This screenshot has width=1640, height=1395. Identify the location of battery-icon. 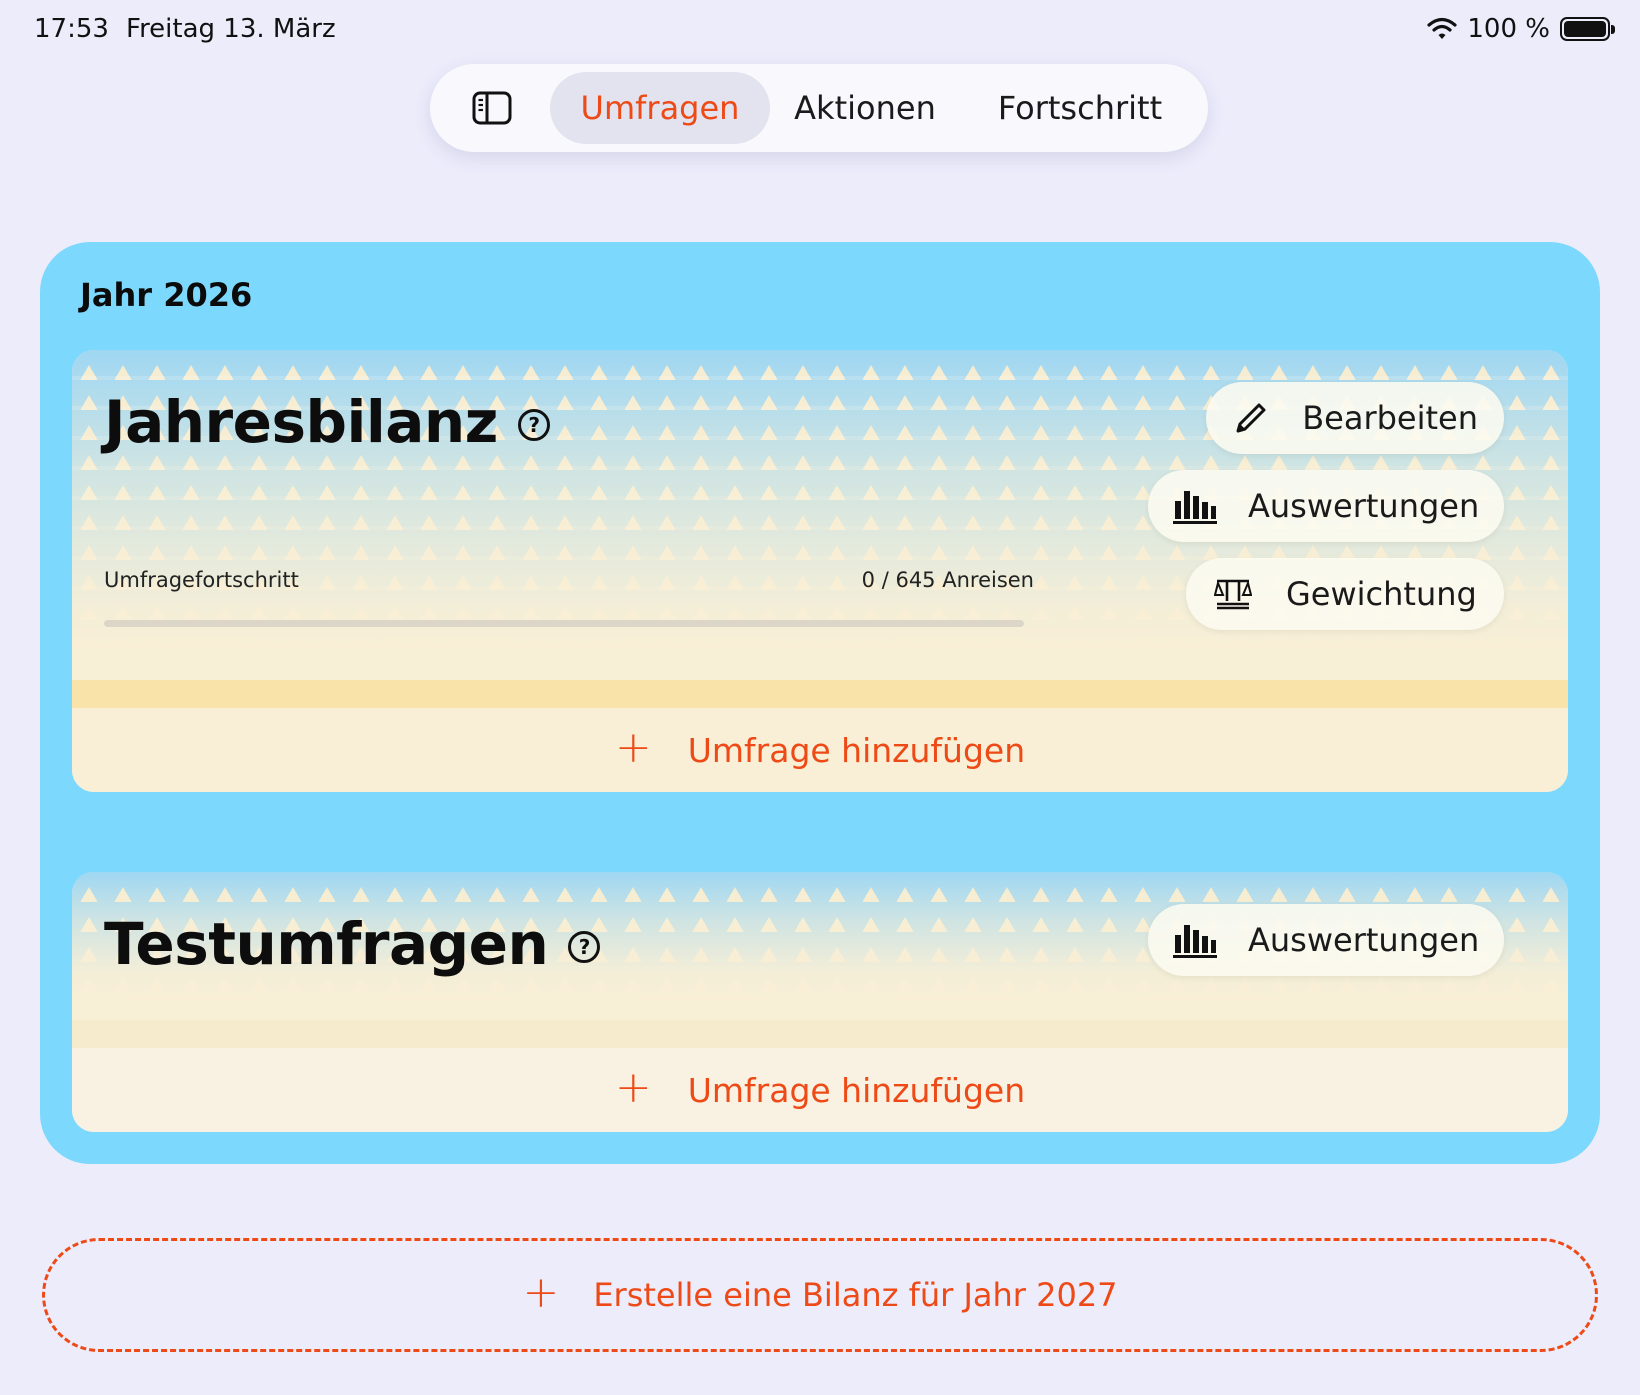
(1587, 29).